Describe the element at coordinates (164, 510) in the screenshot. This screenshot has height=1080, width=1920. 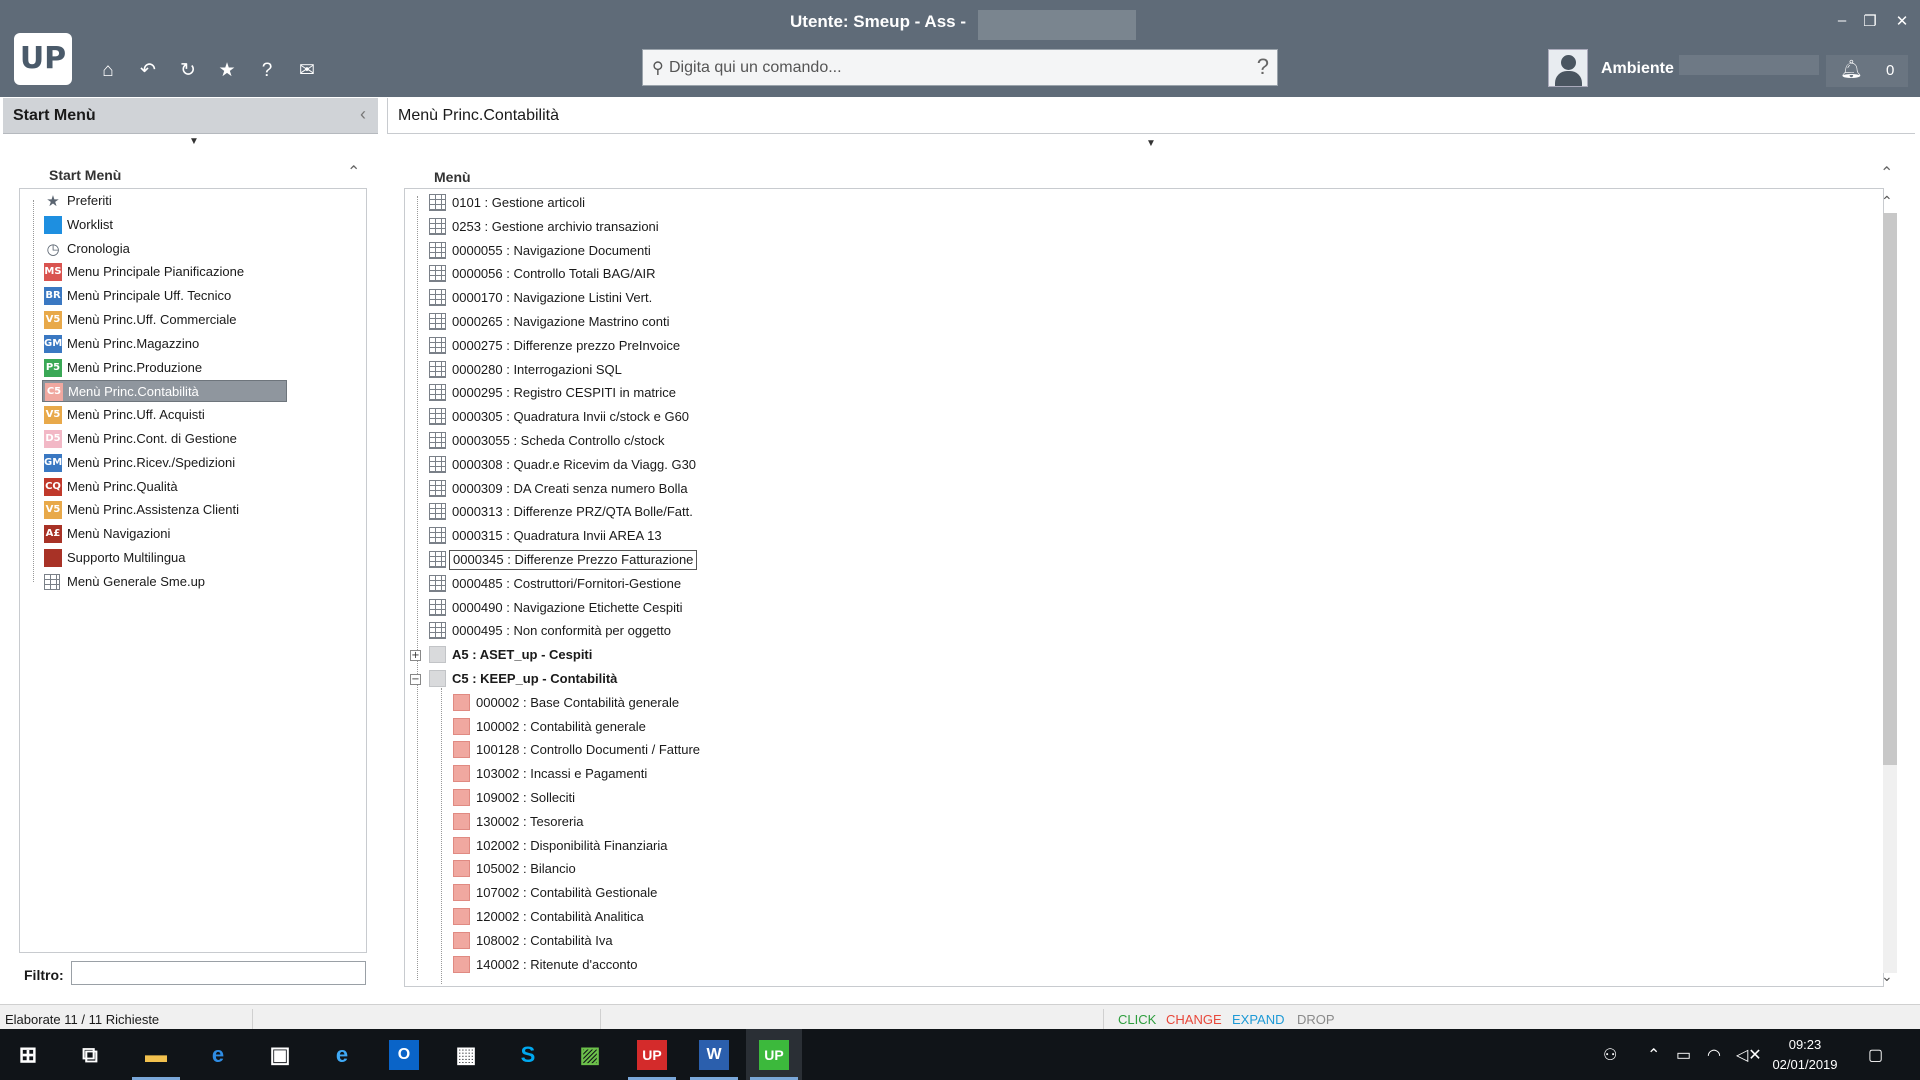
I see `start-menu-item: V5 Menù Princ.Assistenza Clienti` at that location.